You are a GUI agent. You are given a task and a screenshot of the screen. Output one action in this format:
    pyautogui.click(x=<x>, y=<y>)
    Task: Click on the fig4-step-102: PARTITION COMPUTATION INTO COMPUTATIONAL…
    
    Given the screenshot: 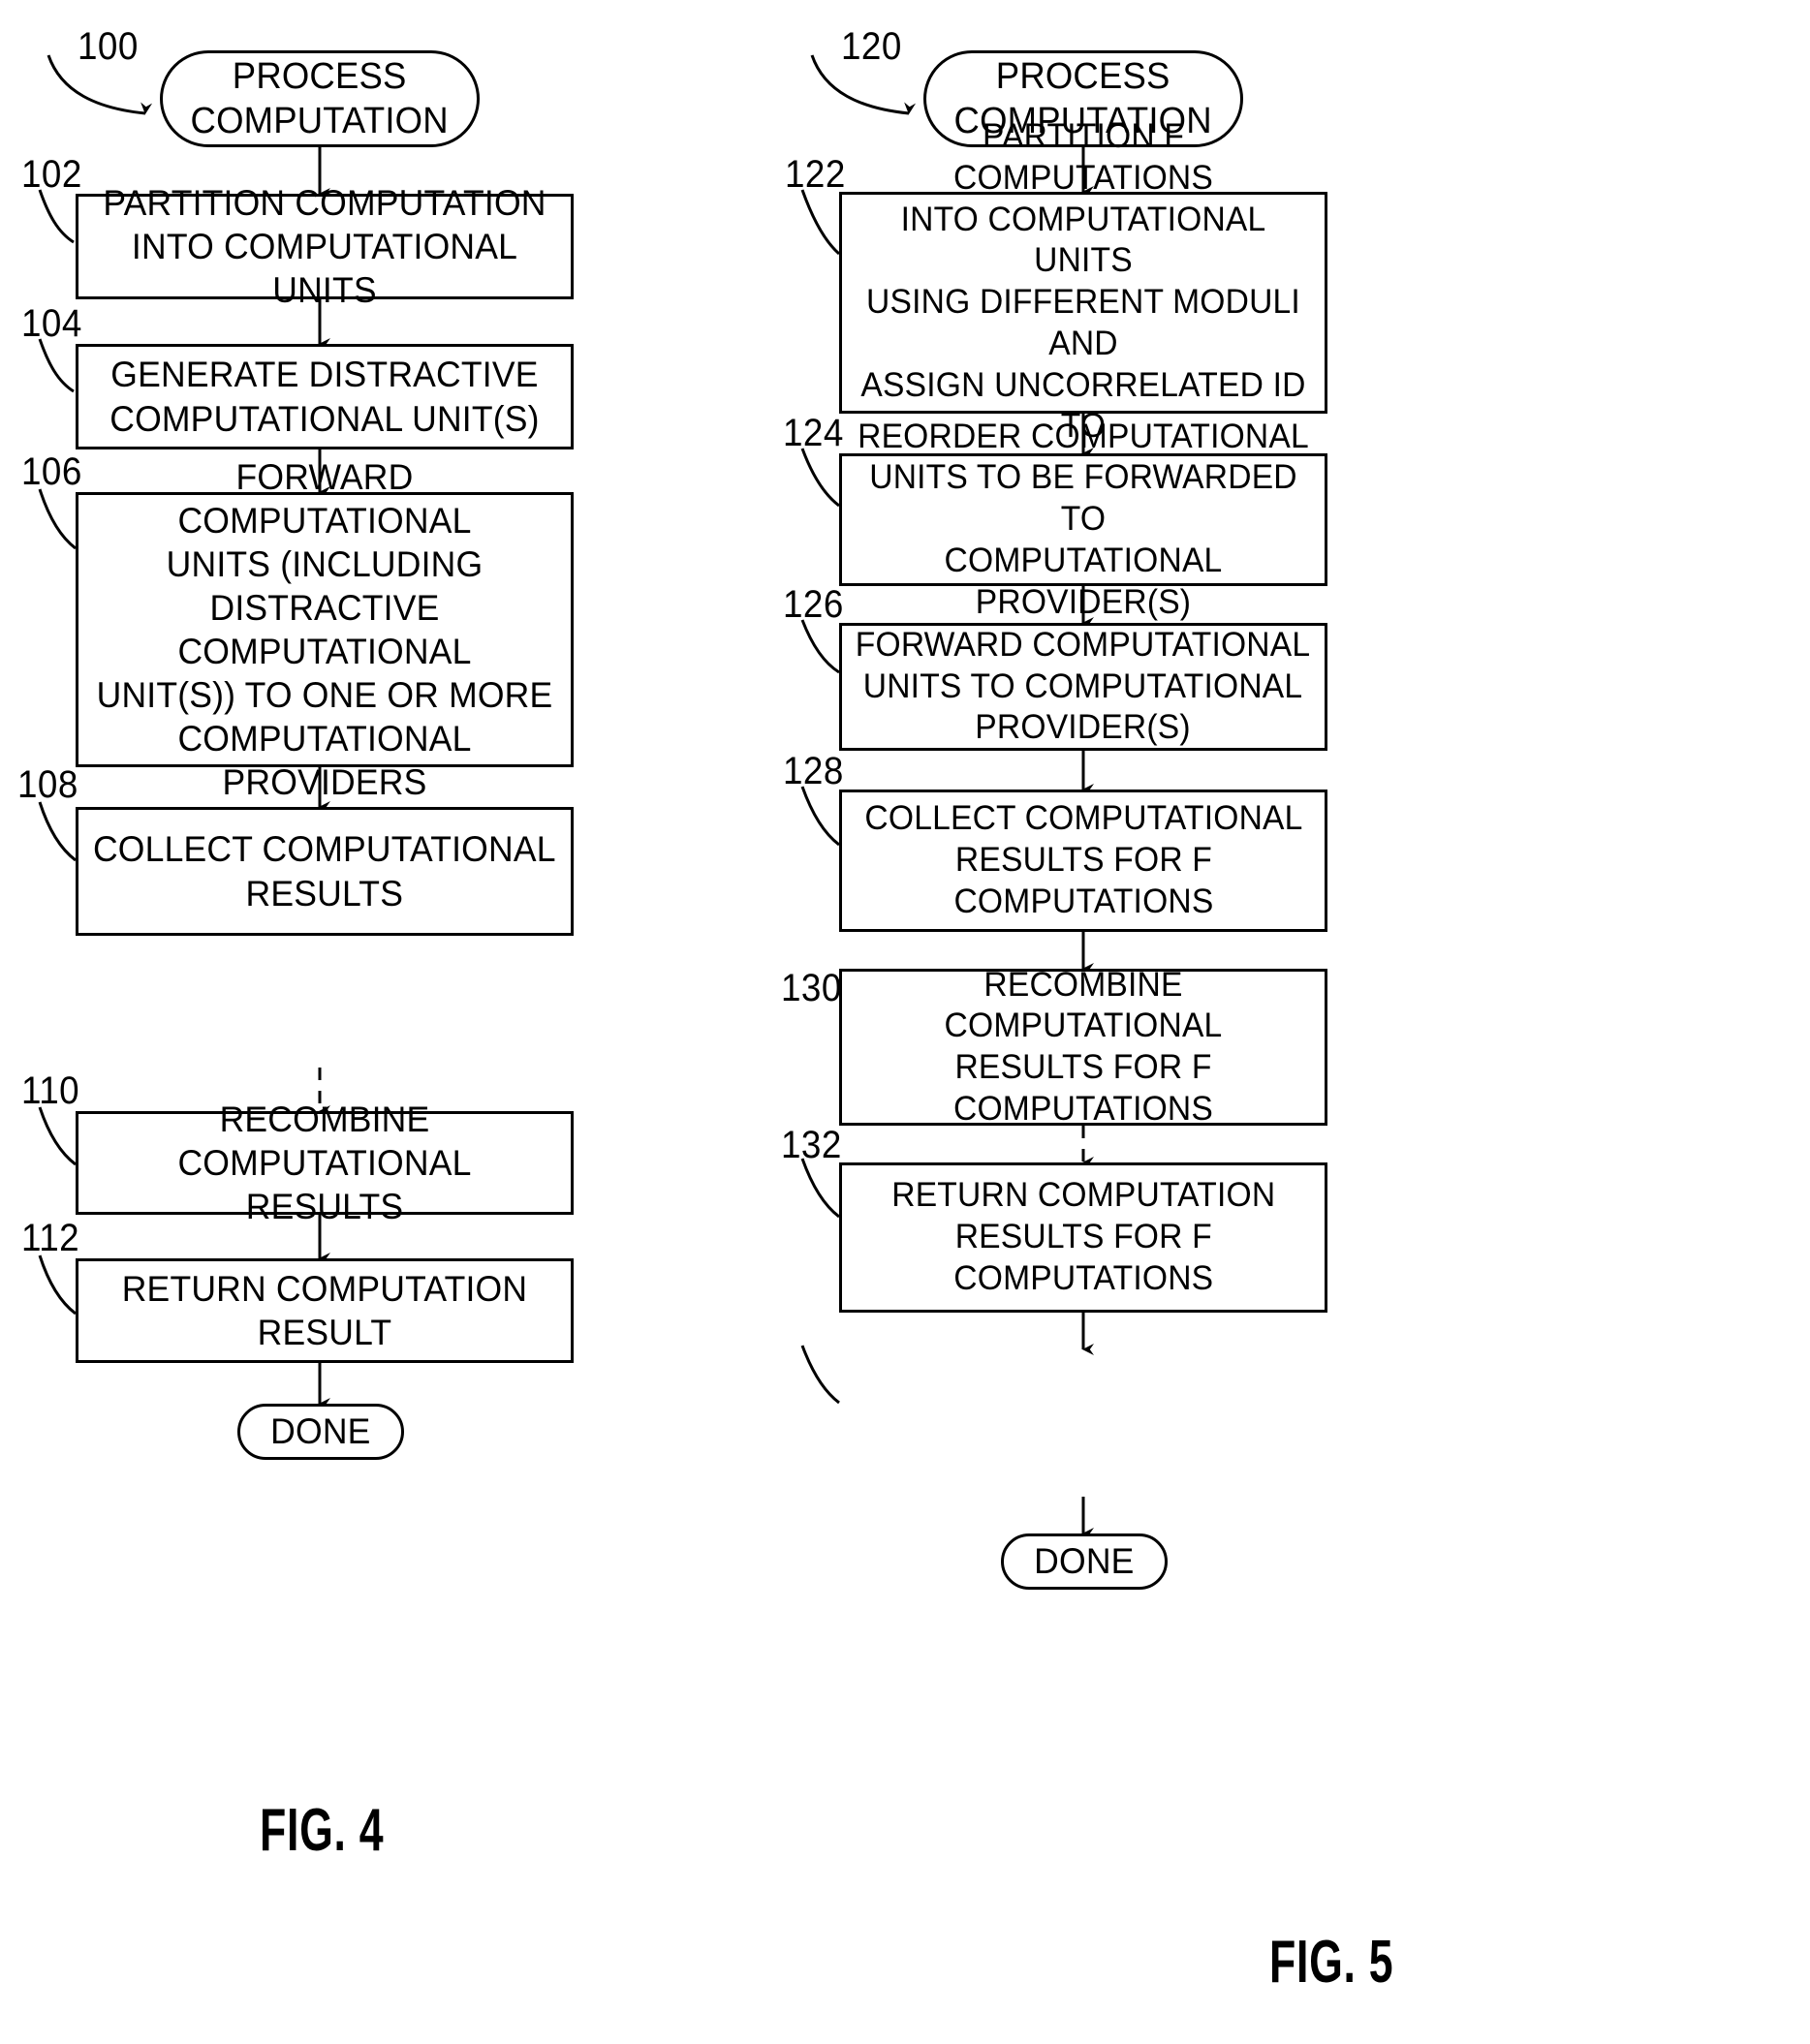 What is the action you would take?
    pyautogui.click(x=325, y=246)
    